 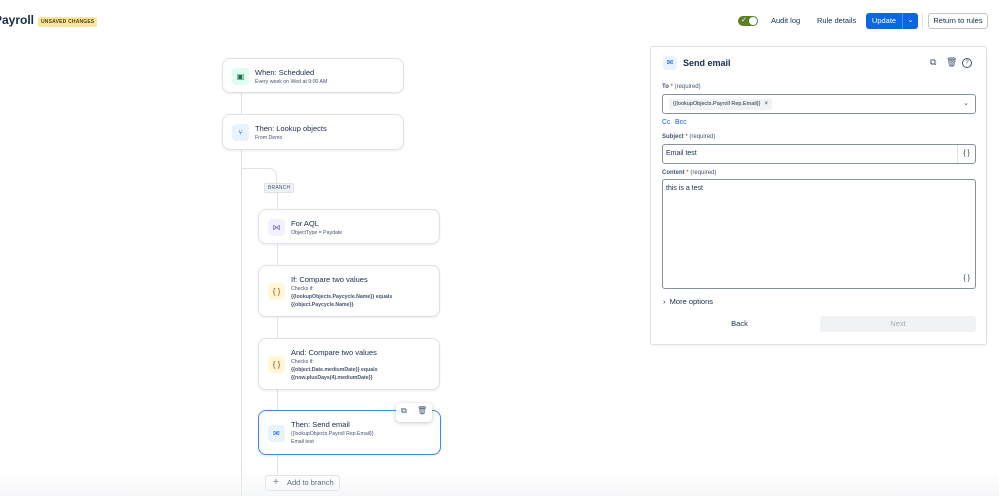 What do you see at coordinates (276, 227) in the screenshot?
I see `aql-icon: ⋈` at bounding box center [276, 227].